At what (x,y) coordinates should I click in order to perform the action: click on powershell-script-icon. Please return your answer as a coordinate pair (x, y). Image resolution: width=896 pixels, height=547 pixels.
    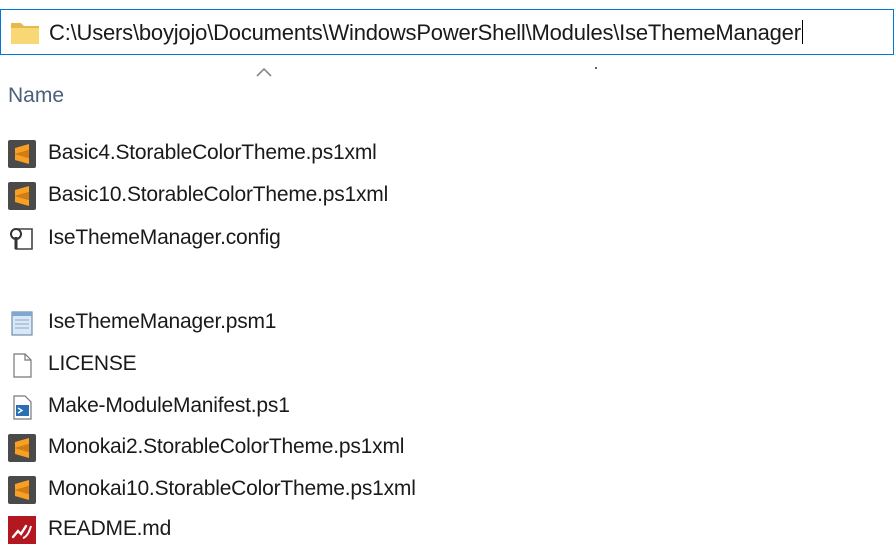
    Looking at the image, I should click on (22, 407).